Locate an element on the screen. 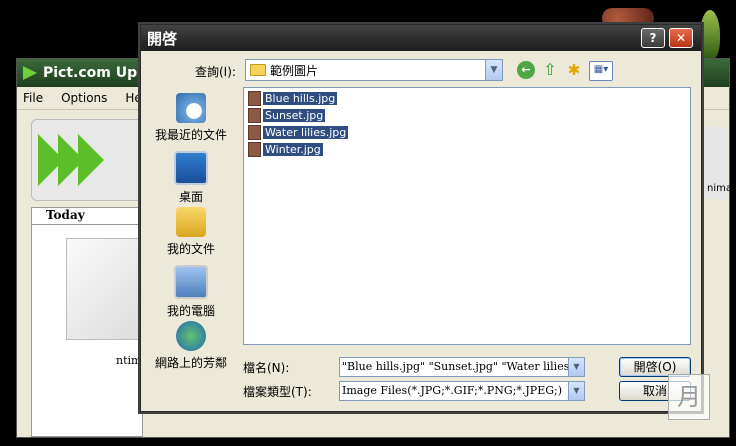 This screenshot has width=736, height=446. place-desktop: 桌面 is located at coordinates (191, 178).